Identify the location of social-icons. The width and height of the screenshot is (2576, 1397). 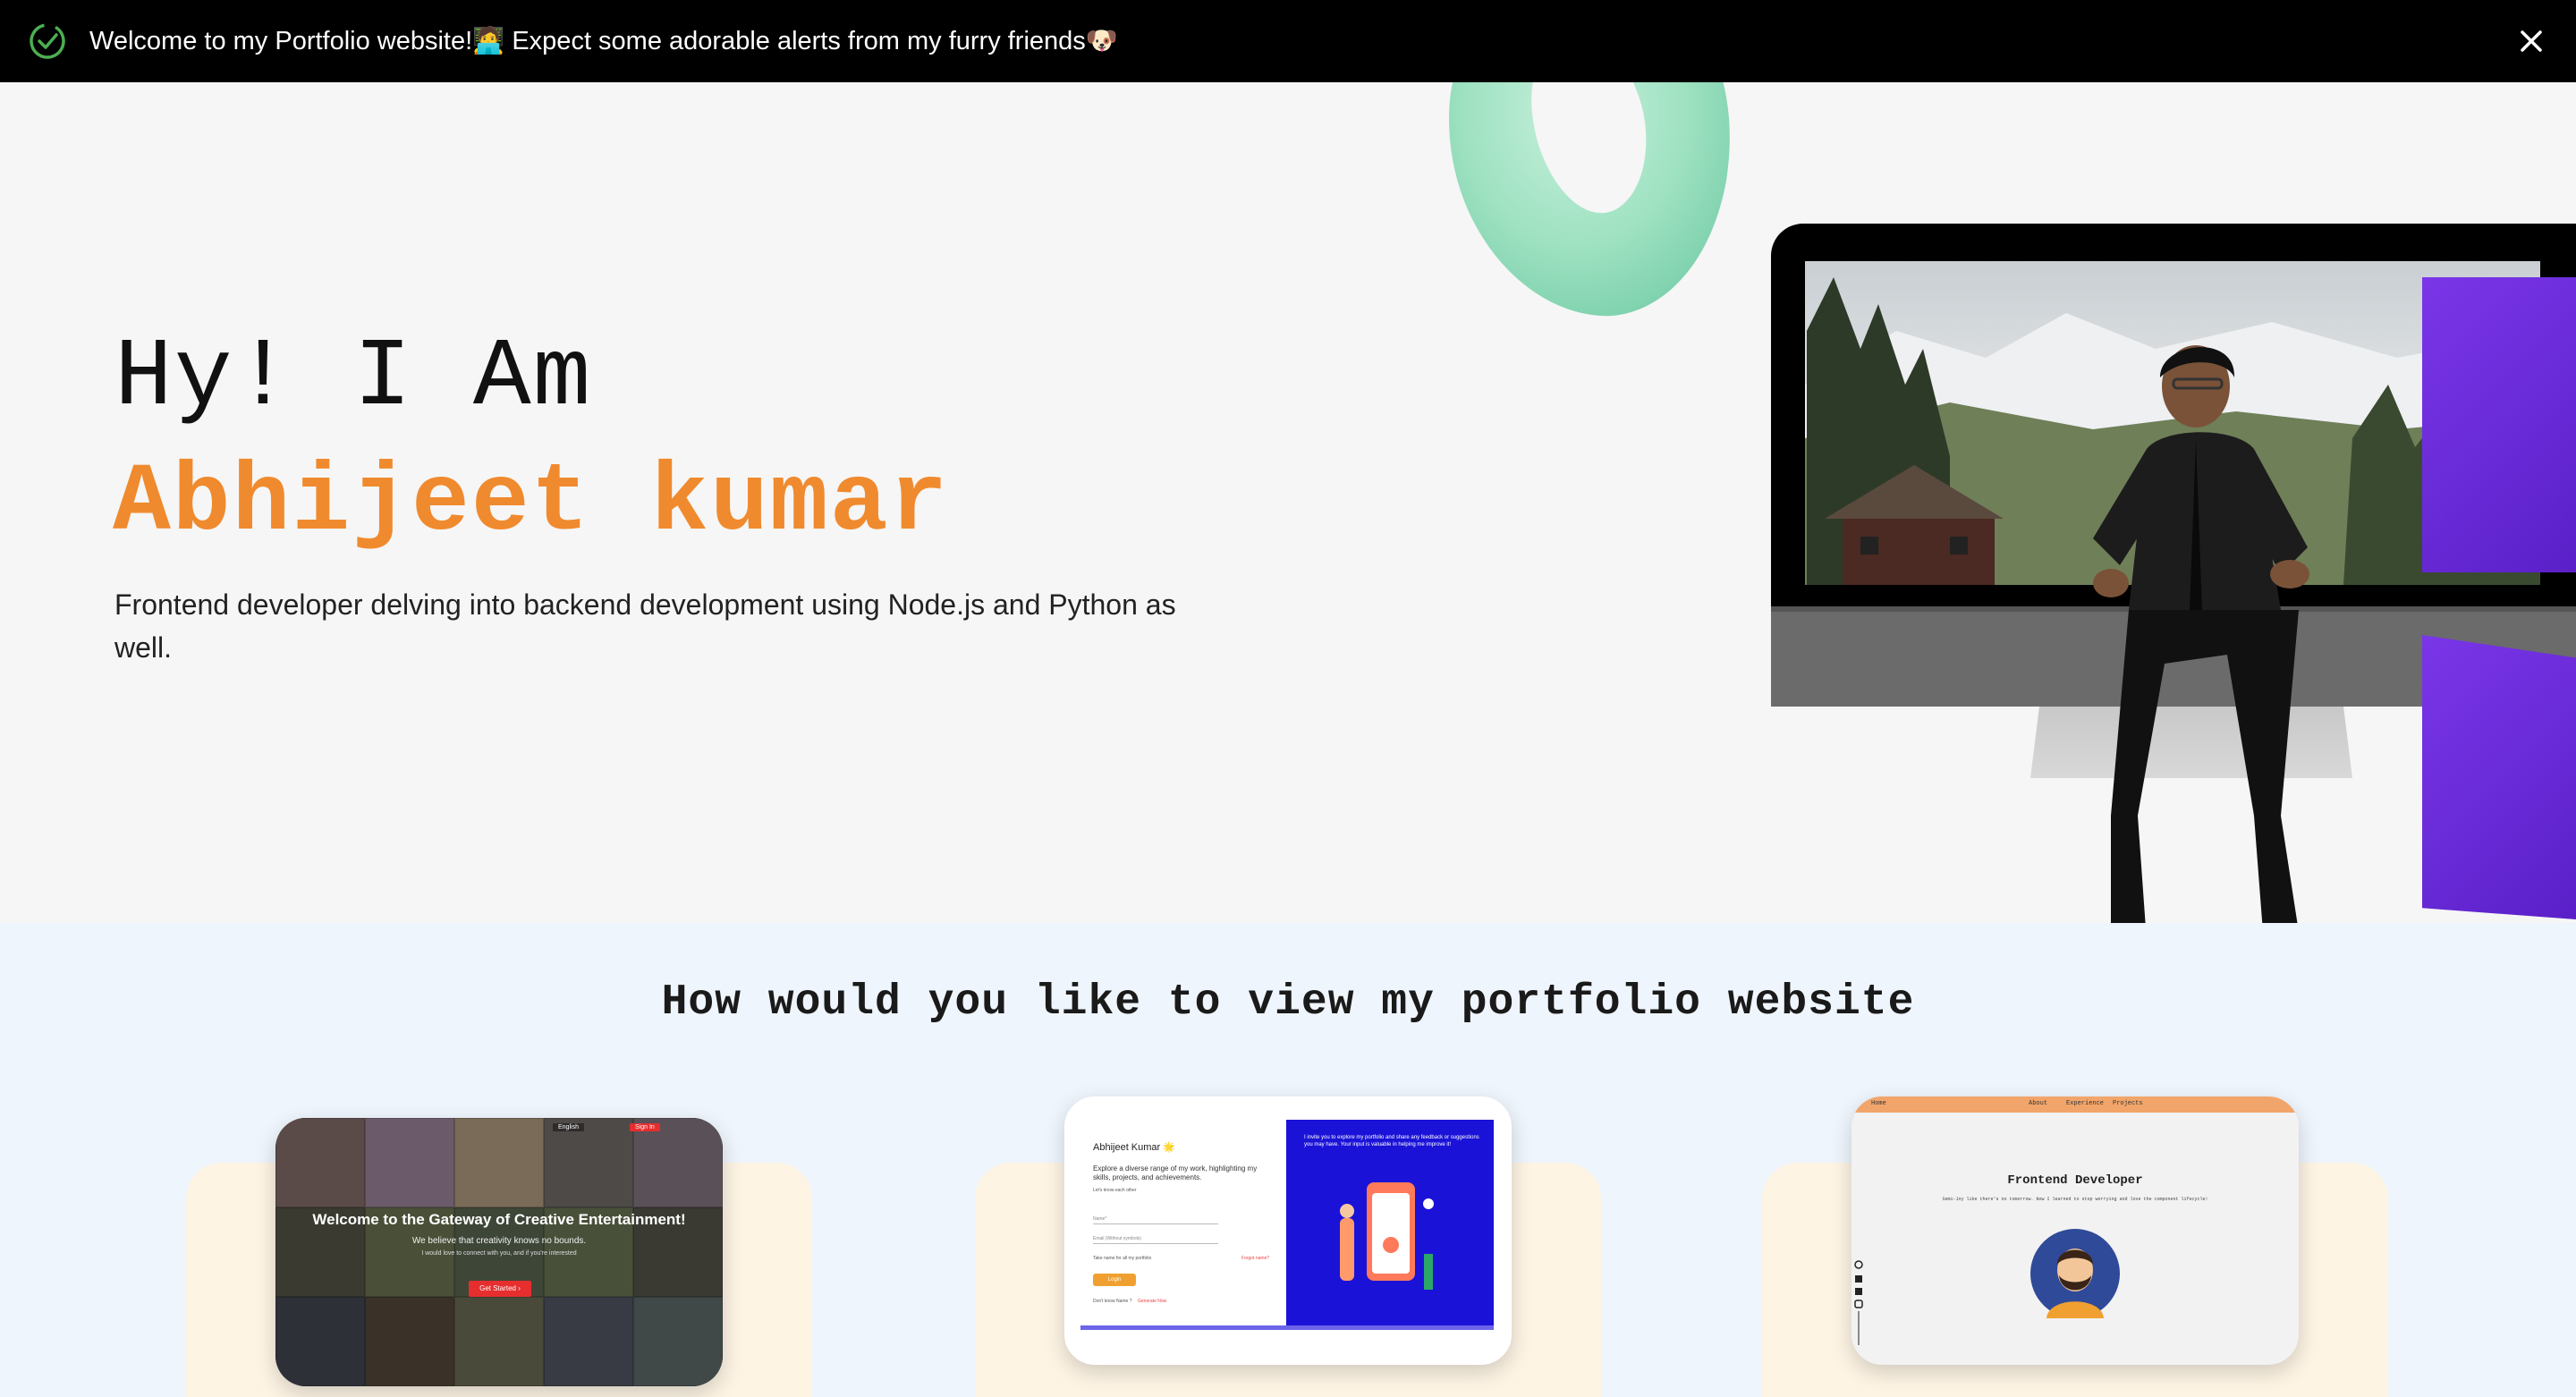
(1858, 1302).